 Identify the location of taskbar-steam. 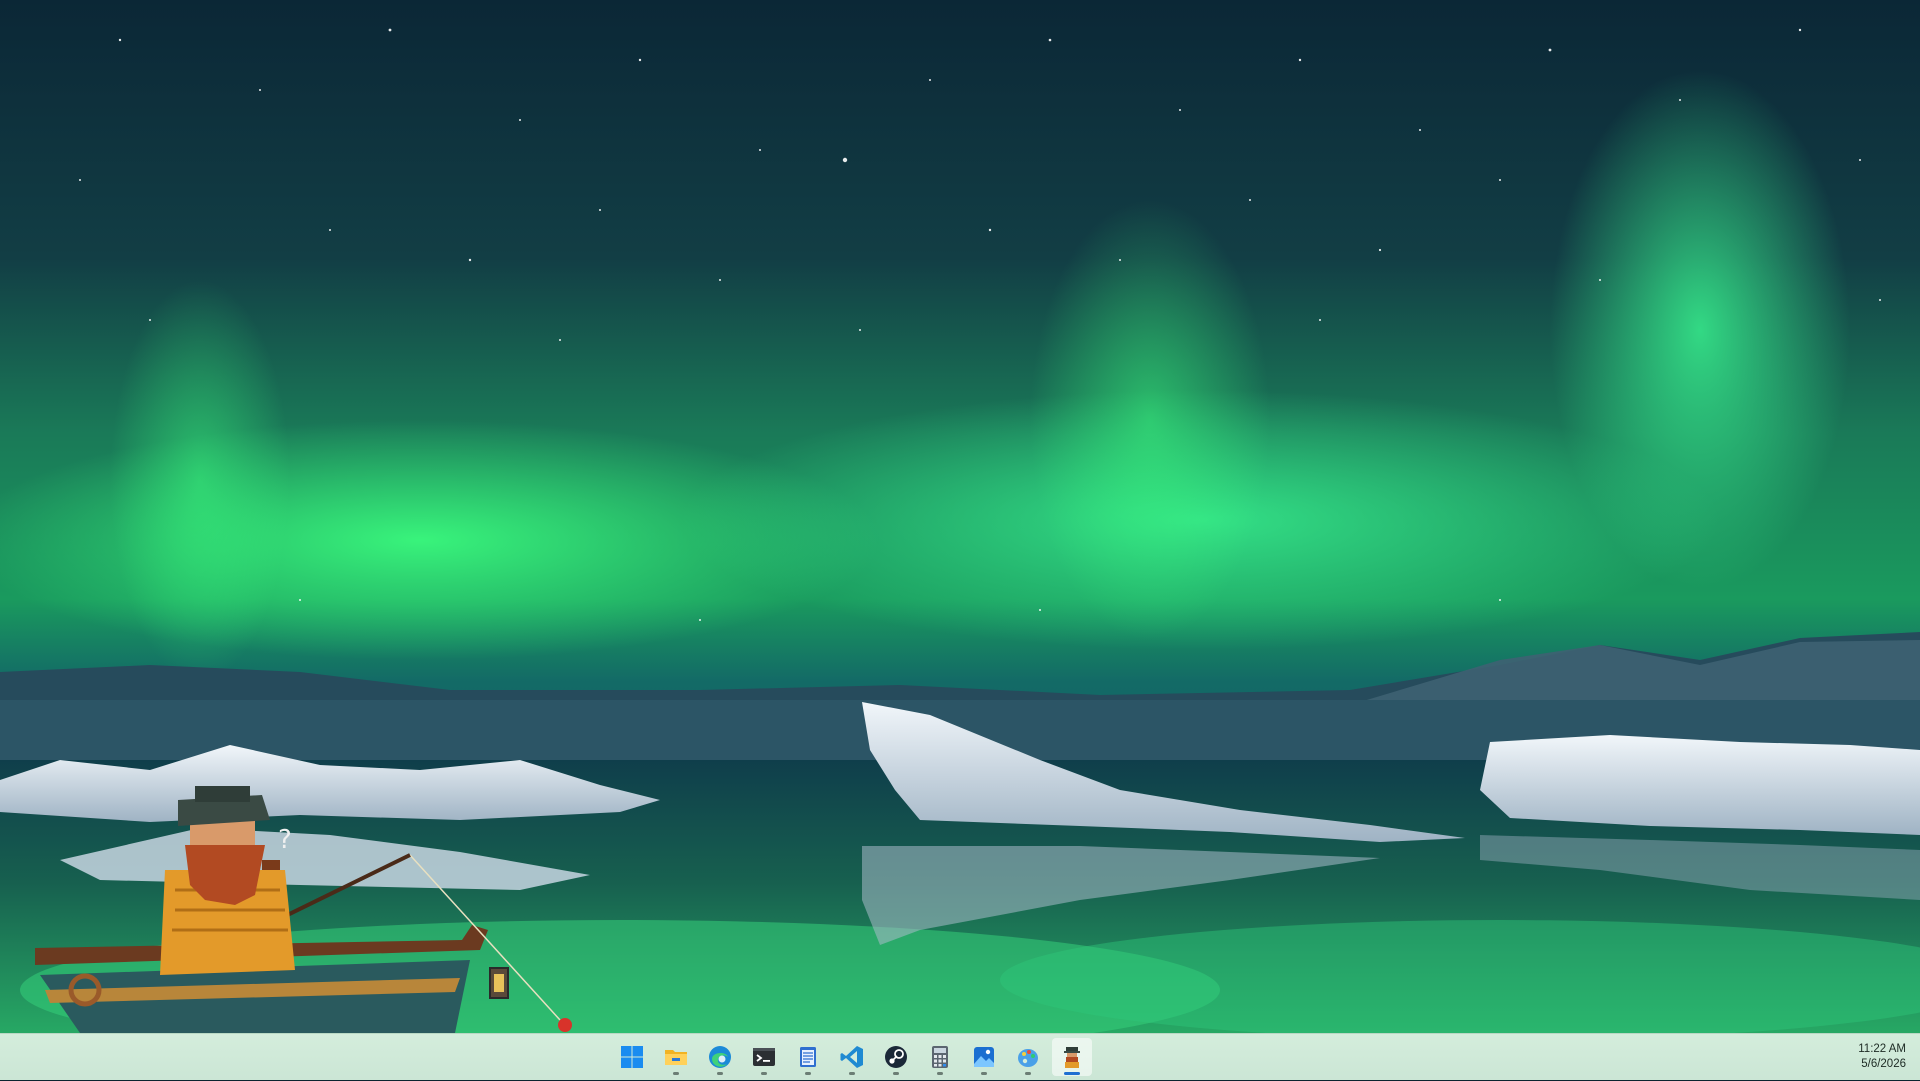
(896, 1057).